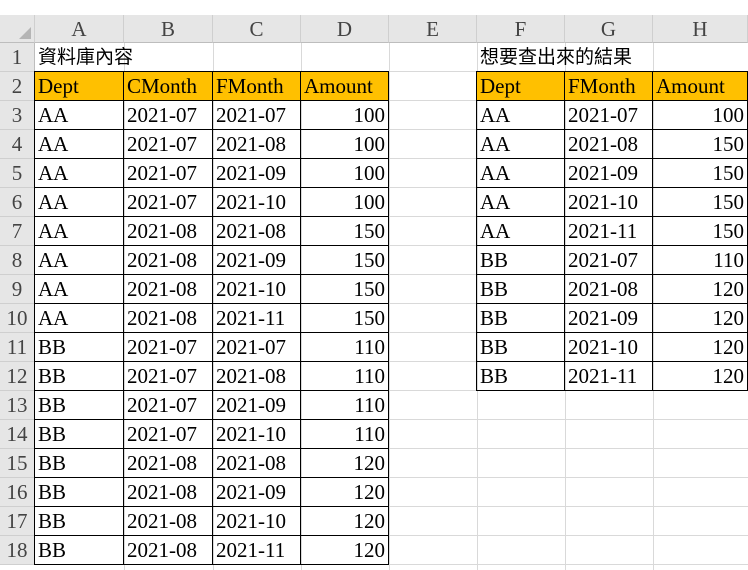  What do you see at coordinates (257, 29) in the screenshot?
I see `column-header-c: C` at bounding box center [257, 29].